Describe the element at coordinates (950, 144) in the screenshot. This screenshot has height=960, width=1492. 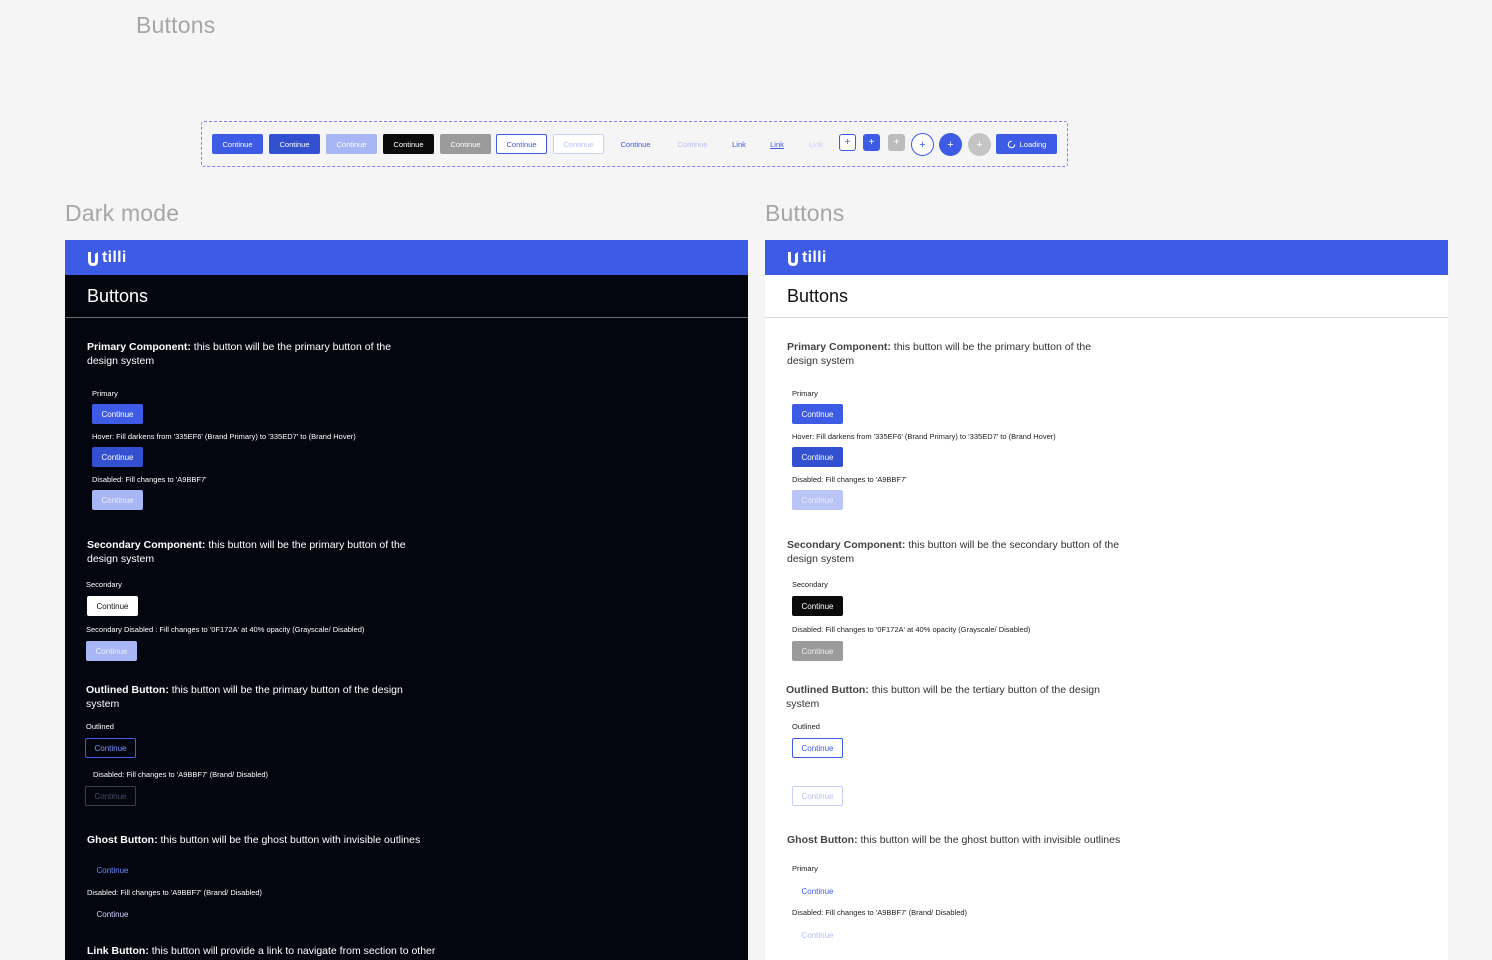
I see `plus-icon-circle-filled: +` at that location.